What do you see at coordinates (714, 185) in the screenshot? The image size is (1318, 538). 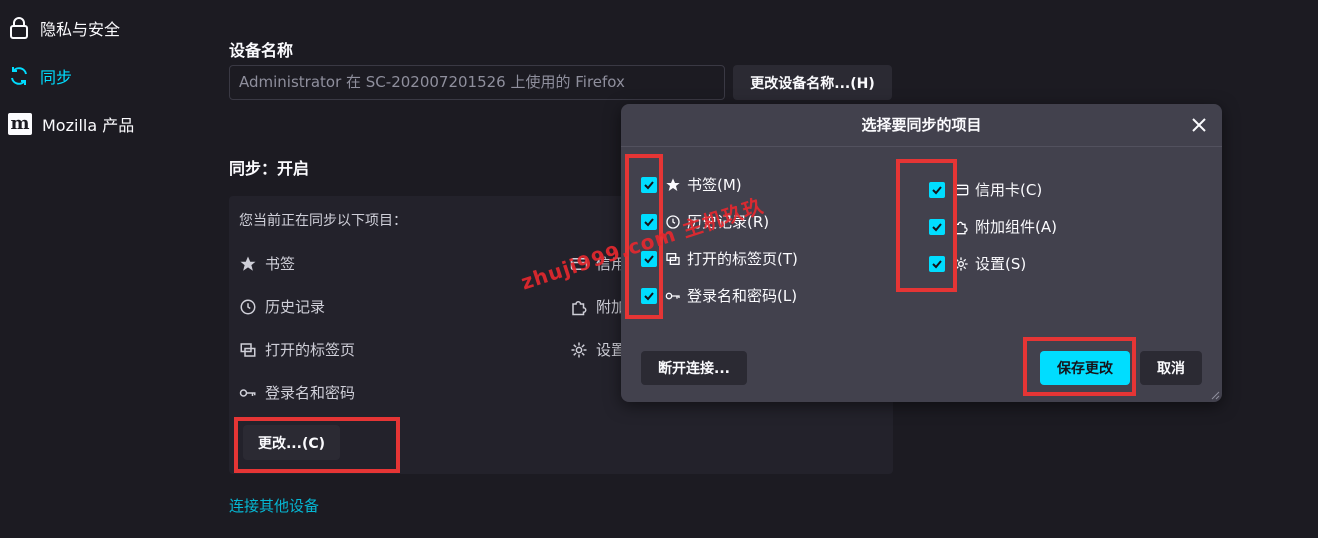 I see `option-label: 书签(M)` at bounding box center [714, 185].